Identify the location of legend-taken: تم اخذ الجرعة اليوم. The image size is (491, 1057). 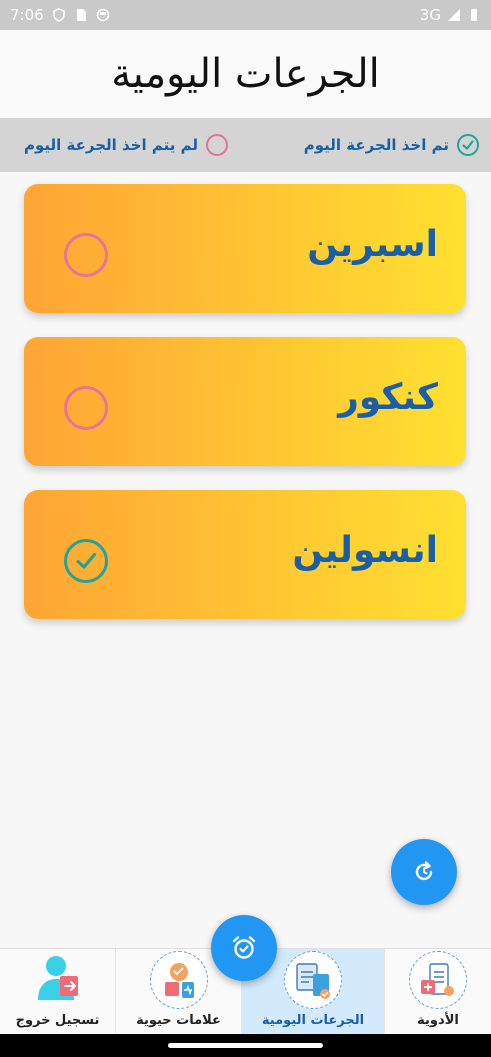
(391, 145).